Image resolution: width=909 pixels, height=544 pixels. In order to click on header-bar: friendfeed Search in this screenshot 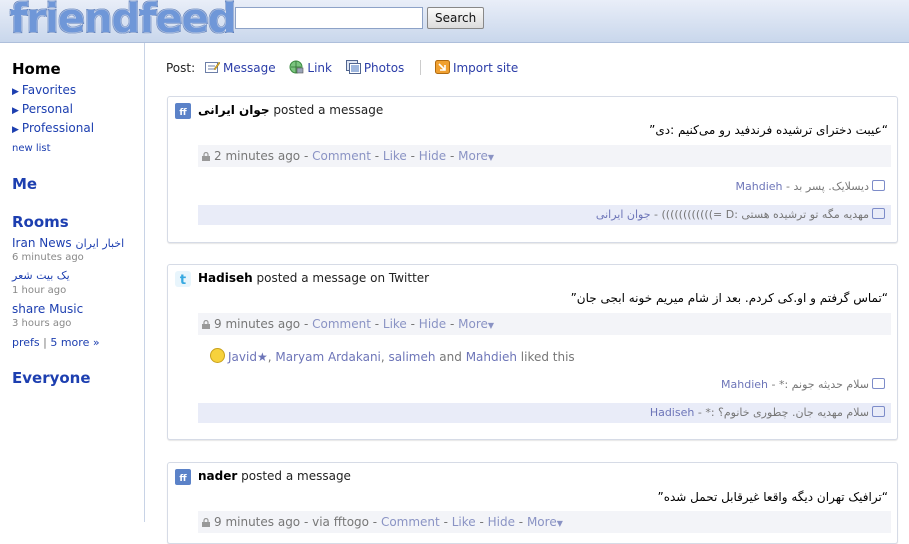, I will do `click(454, 21)`.